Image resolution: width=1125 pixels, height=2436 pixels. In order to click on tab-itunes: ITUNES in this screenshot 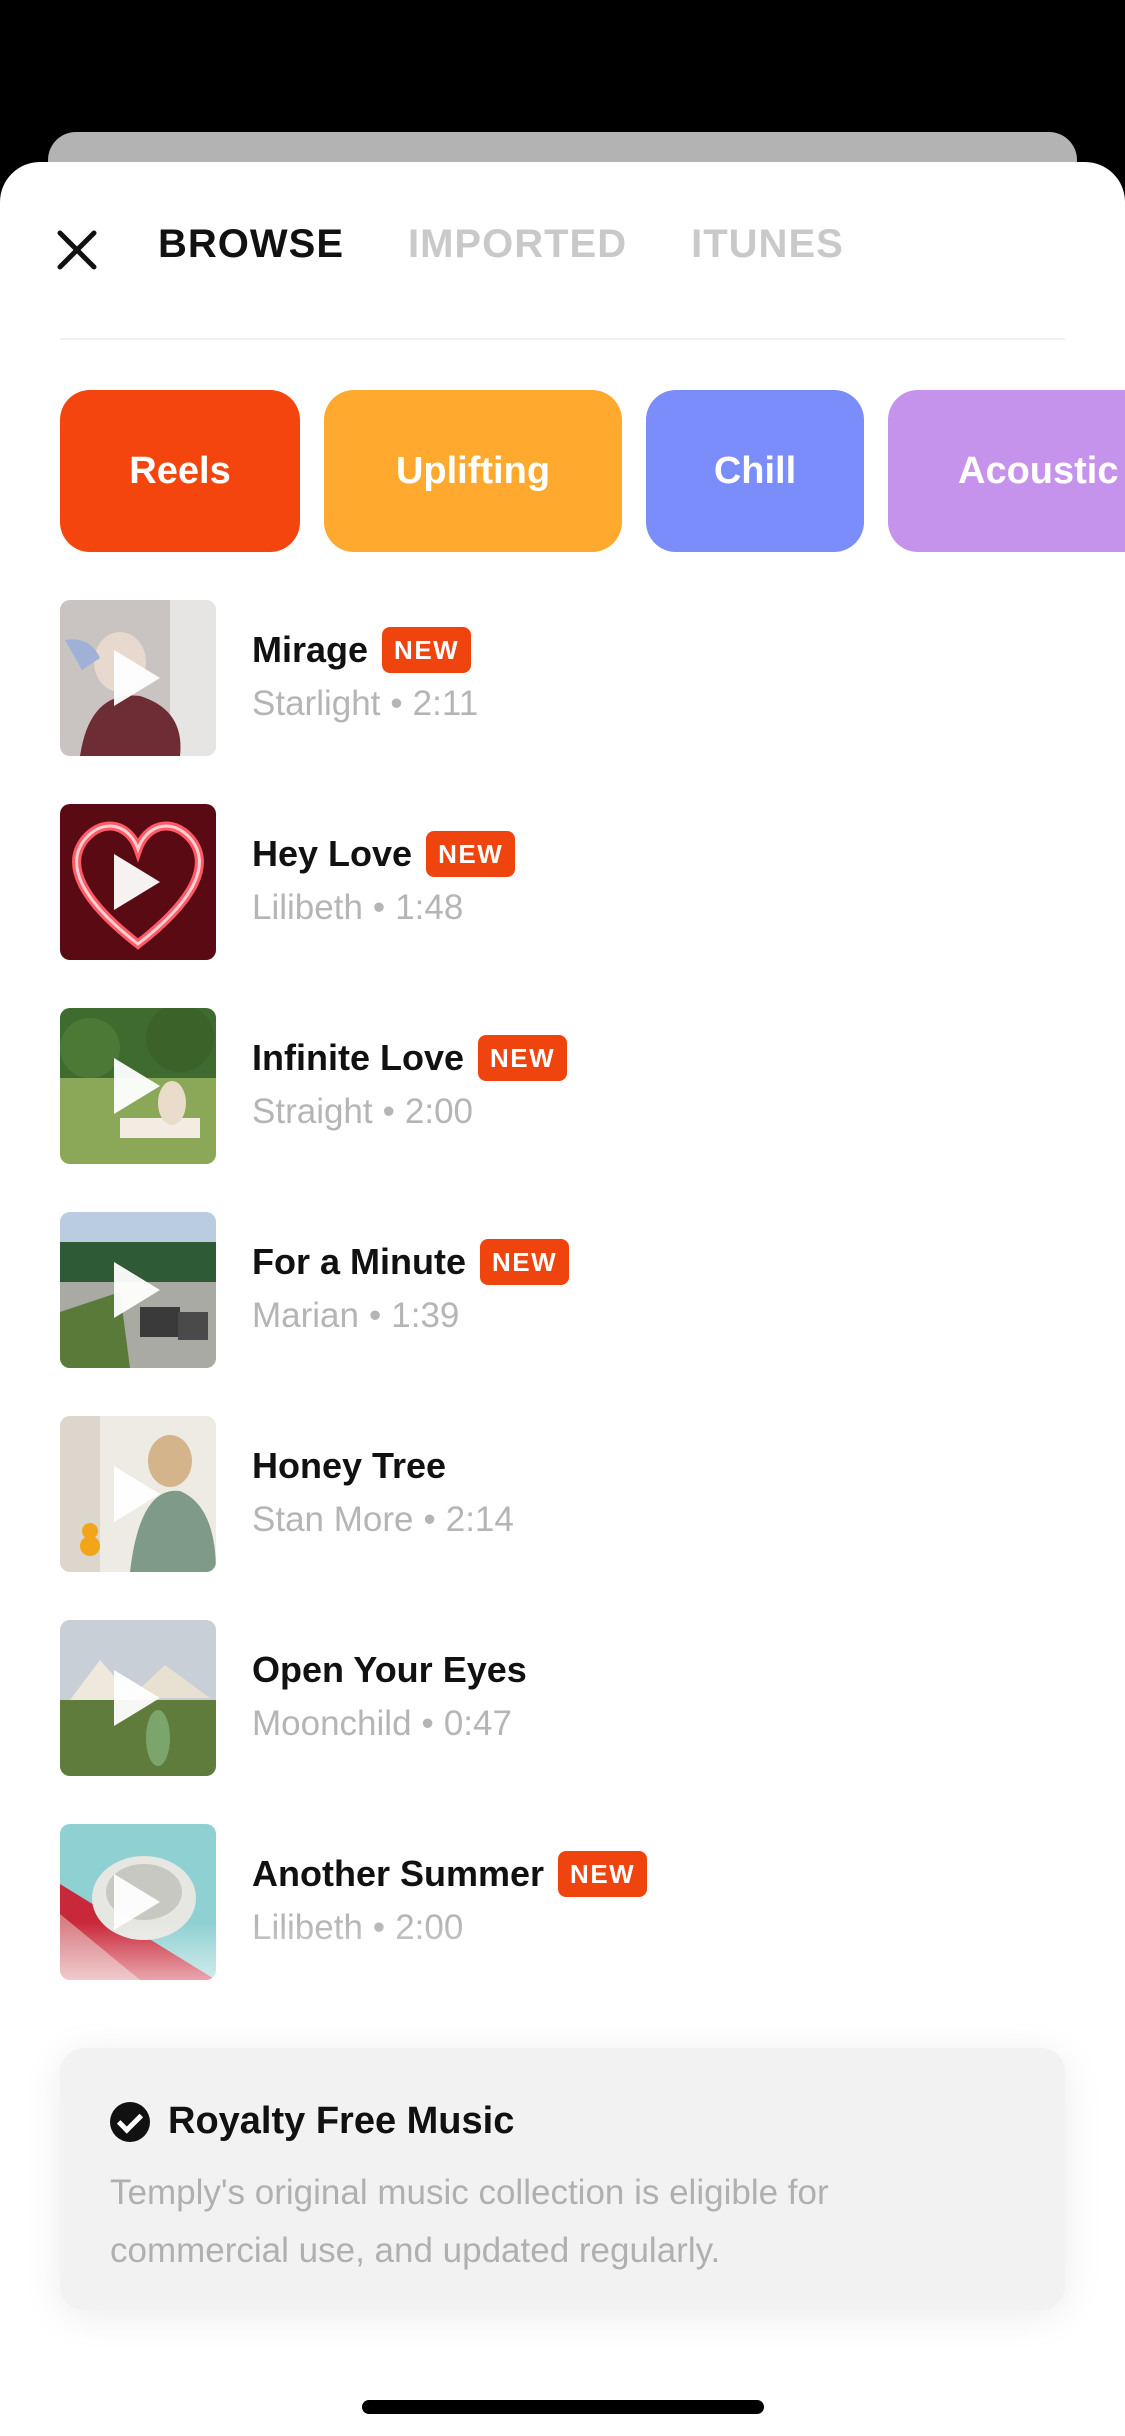, I will do `click(767, 244)`.